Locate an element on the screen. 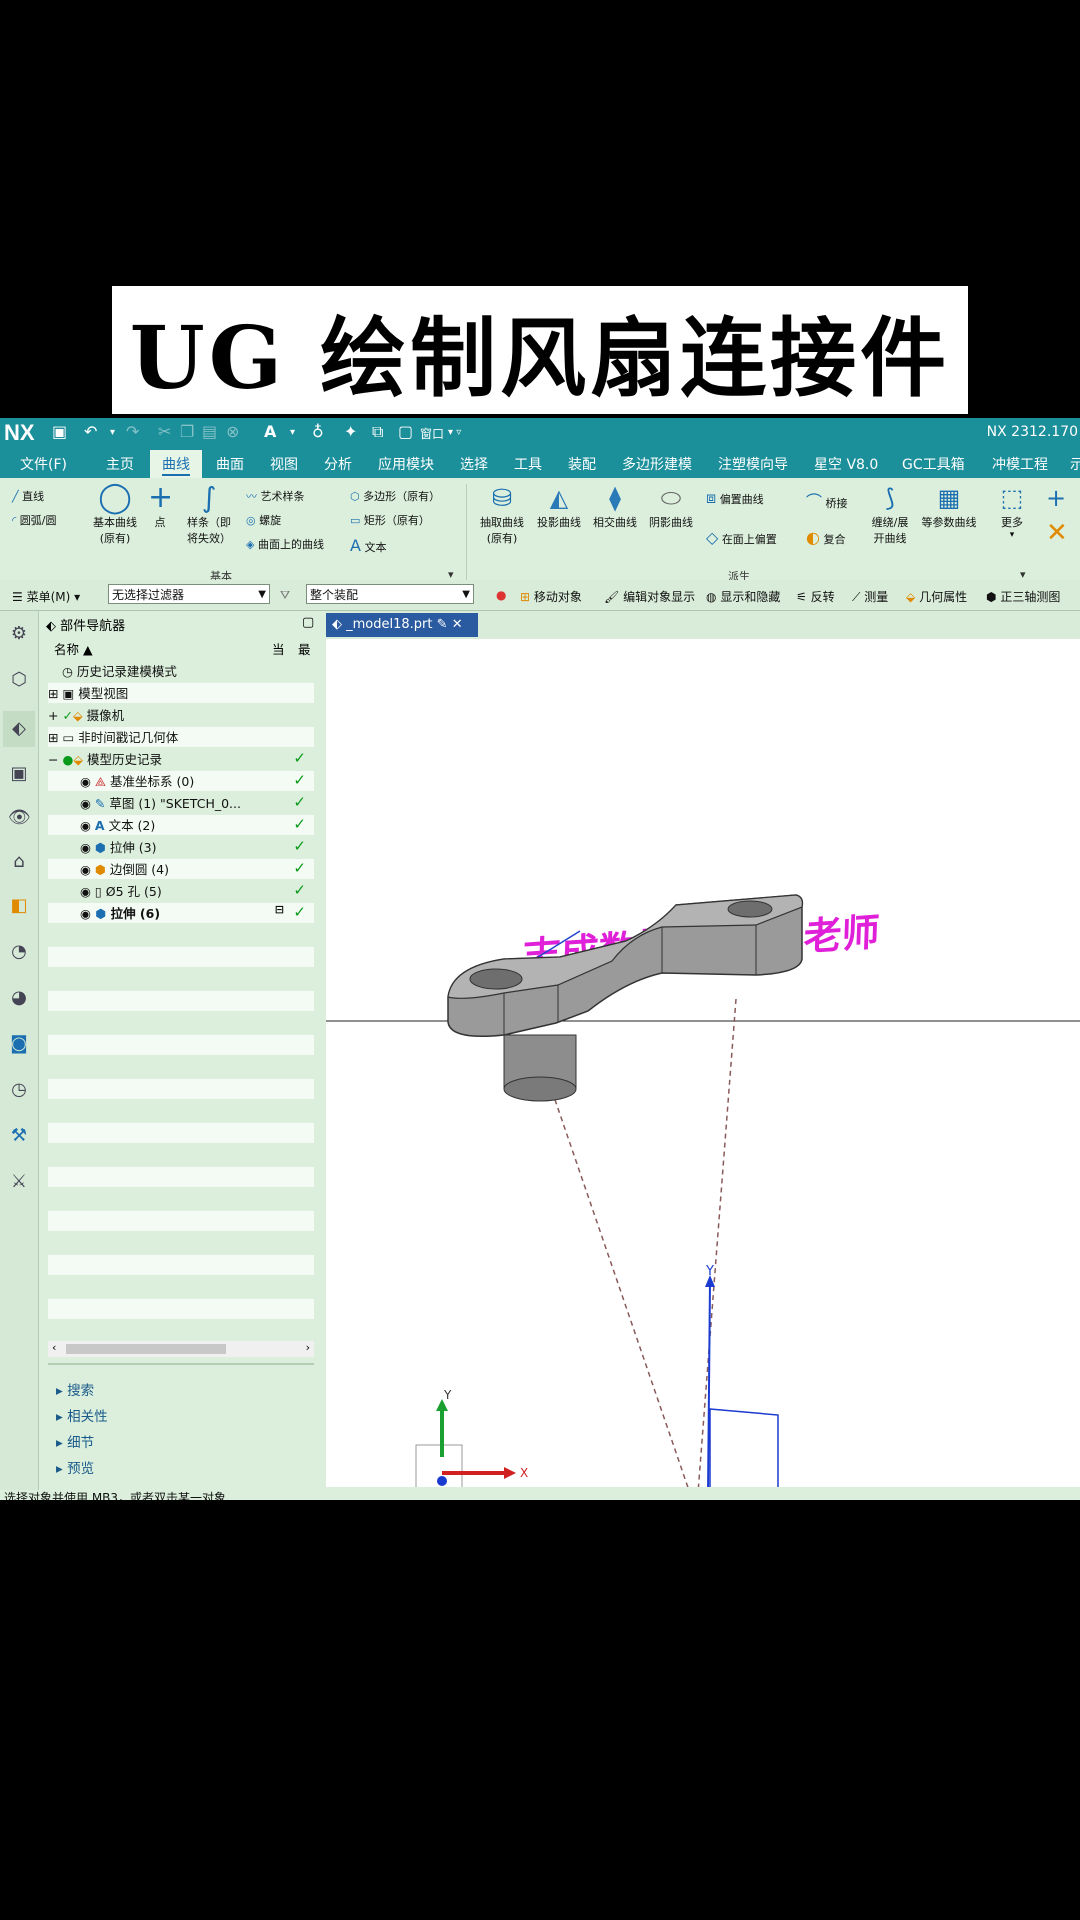 This screenshot has width=1080, height=1920. arc-tool: ◜ 圆弧/圆 is located at coordinates (34, 520).